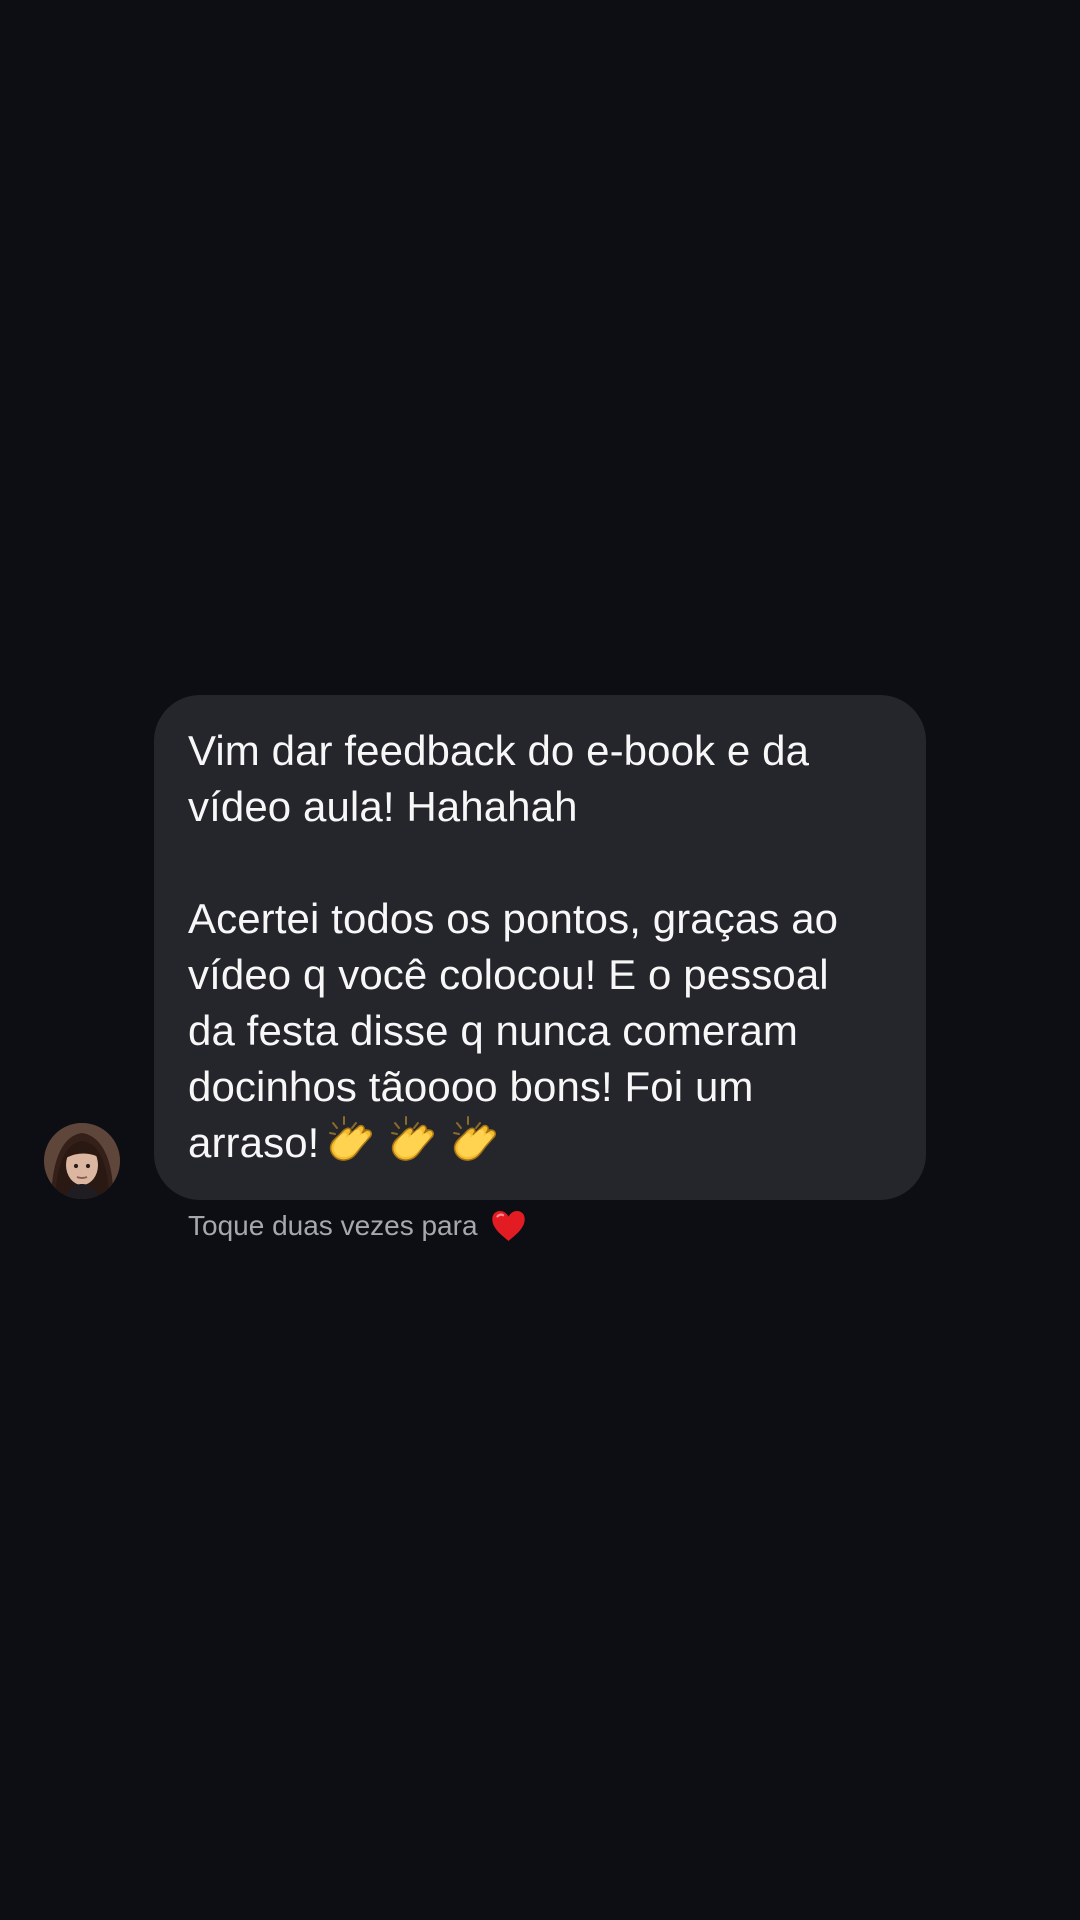 The image size is (1080, 1920). What do you see at coordinates (499, 750) in the screenshot?
I see `message-text-line: Vim dar feedback do e-book e da` at bounding box center [499, 750].